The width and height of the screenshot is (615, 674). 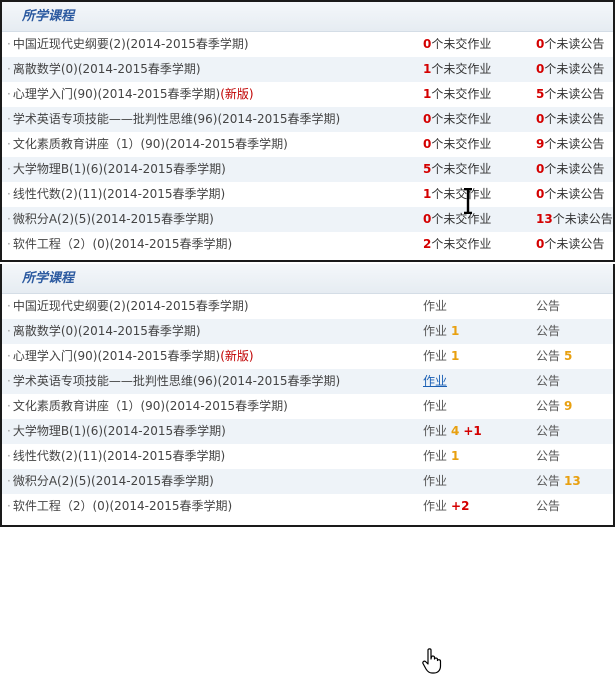 What do you see at coordinates (460, 506) in the screenshot?
I see `homework-new-count: +2` at bounding box center [460, 506].